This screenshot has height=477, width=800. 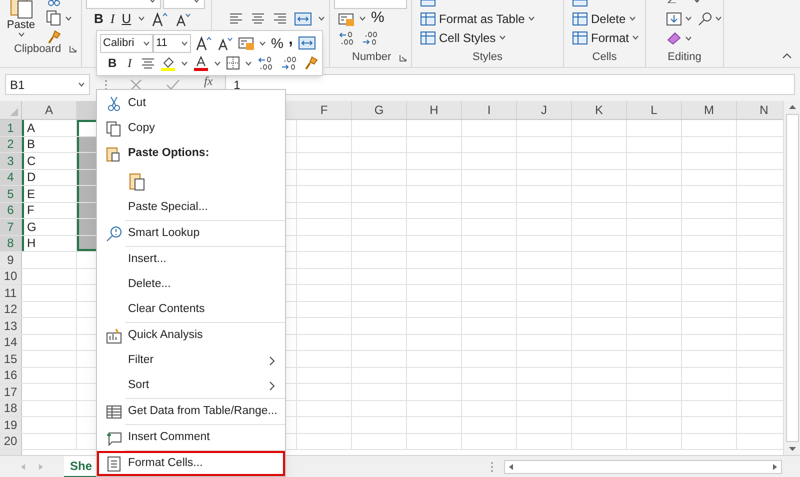 What do you see at coordinates (137, 181) in the screenshot?
I see `paste-icon` at bounding box center [137, 181].